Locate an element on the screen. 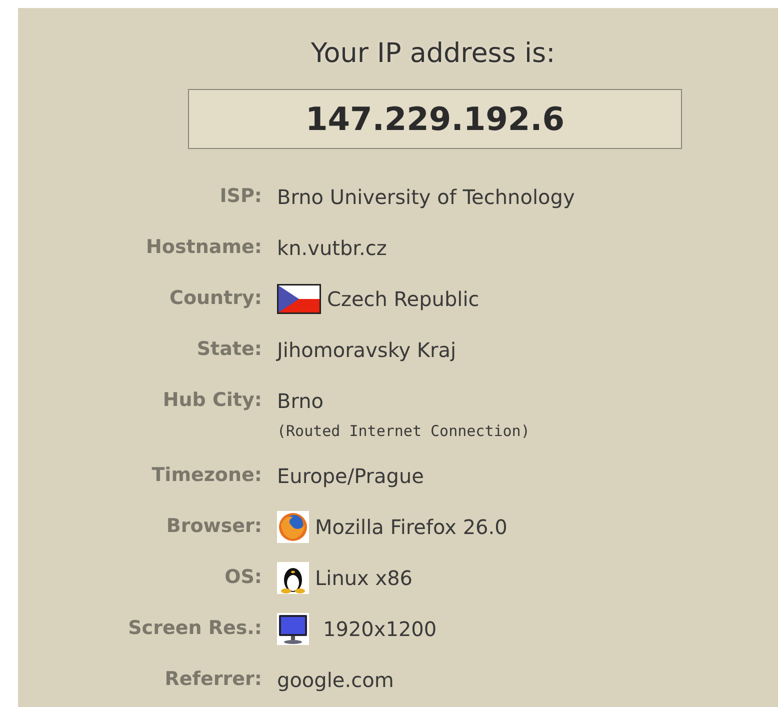 The height and width of the screenshot is (707, 778). field-value: Brno is located at coordinates (300, 400).